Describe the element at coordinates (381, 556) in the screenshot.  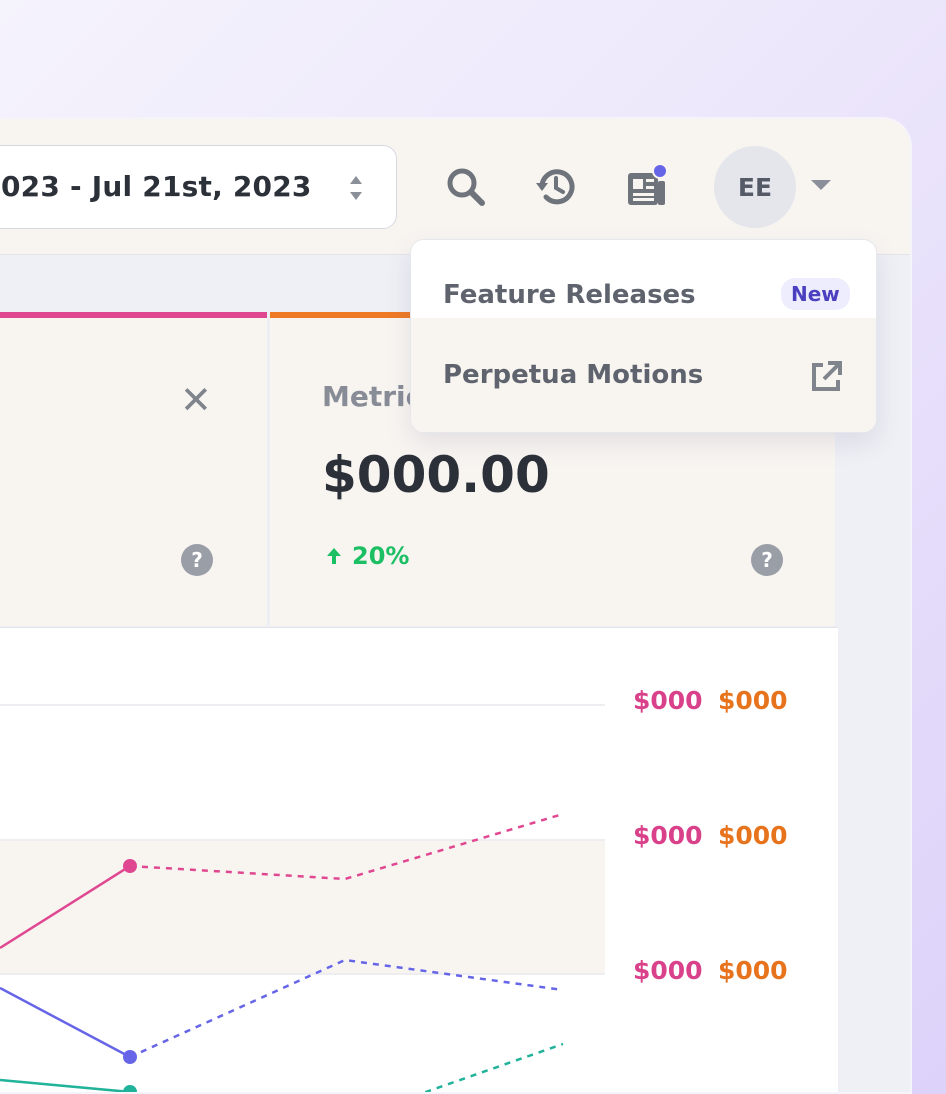
I see `metric-change-value: 20%` at that location.